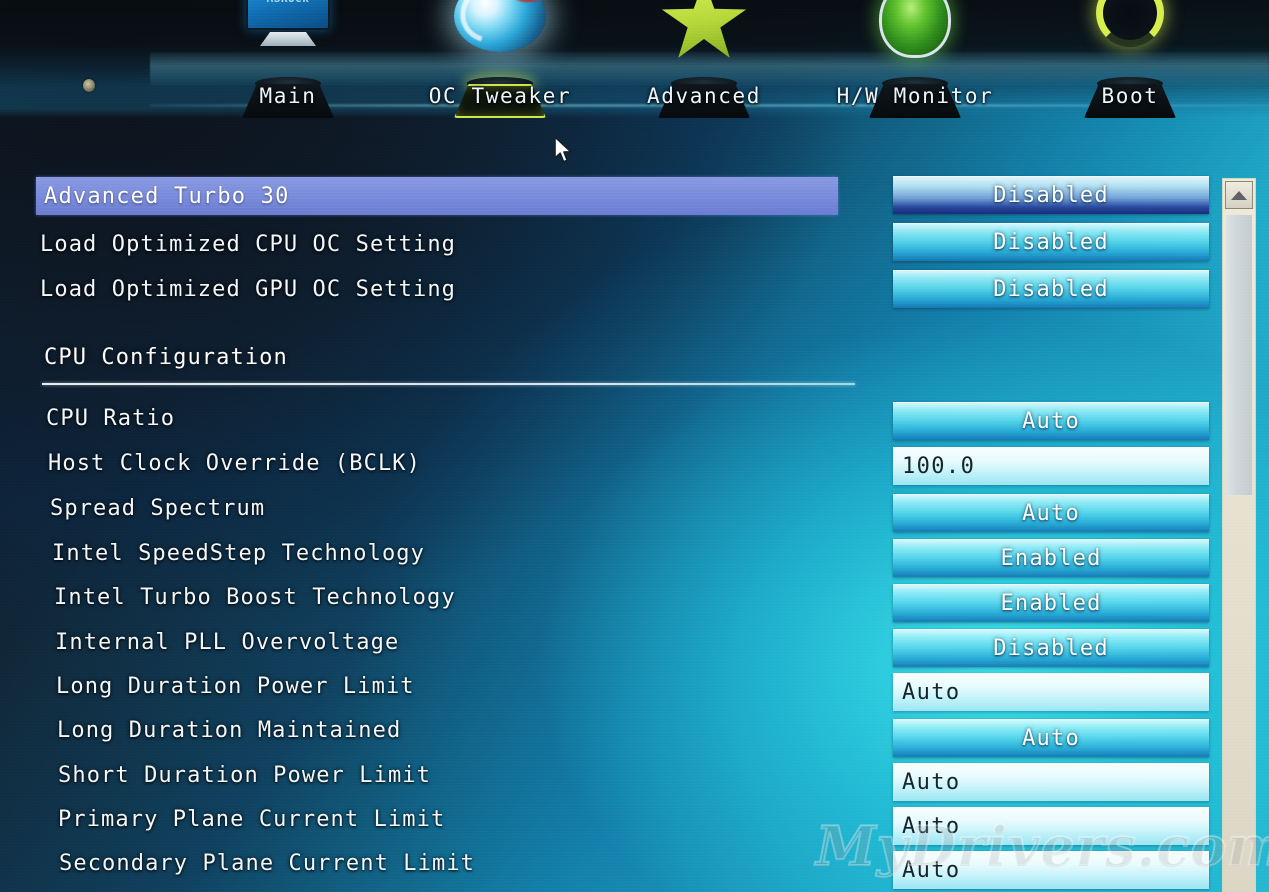 The image size is (1269, 892). I want to click on tab-boot-label: Boot, so click(1130, 96).